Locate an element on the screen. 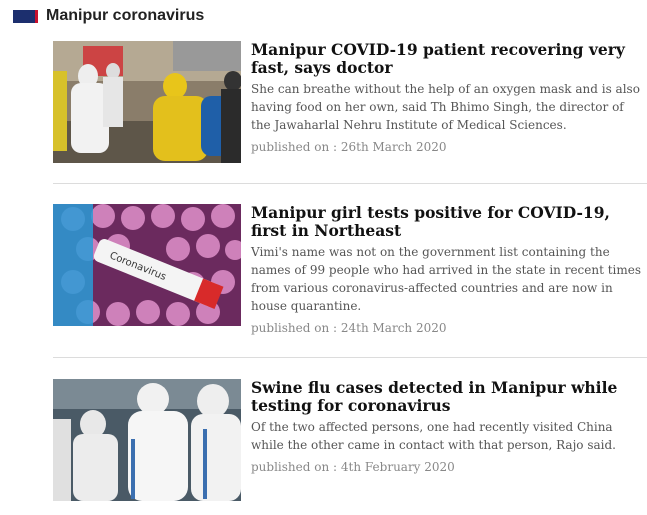  medical-staff-photo-icon is located at coordinates (147, 440).